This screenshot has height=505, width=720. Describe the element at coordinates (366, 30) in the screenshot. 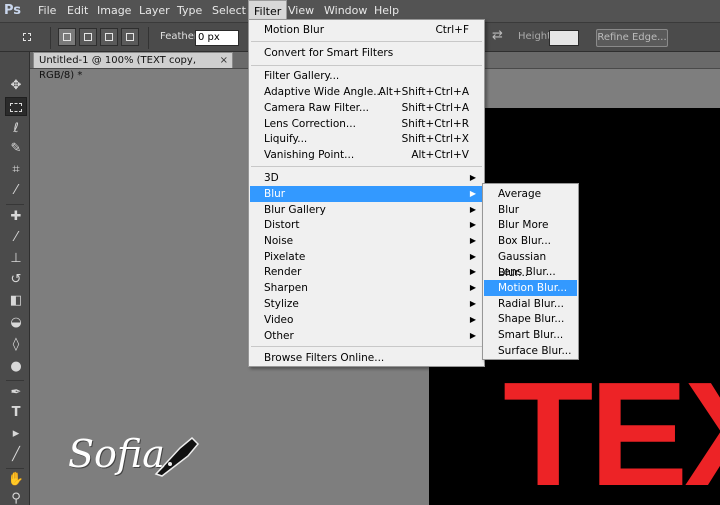

I see `menu-item-last-filter: Motion Blur Ctrl+F` at that location.